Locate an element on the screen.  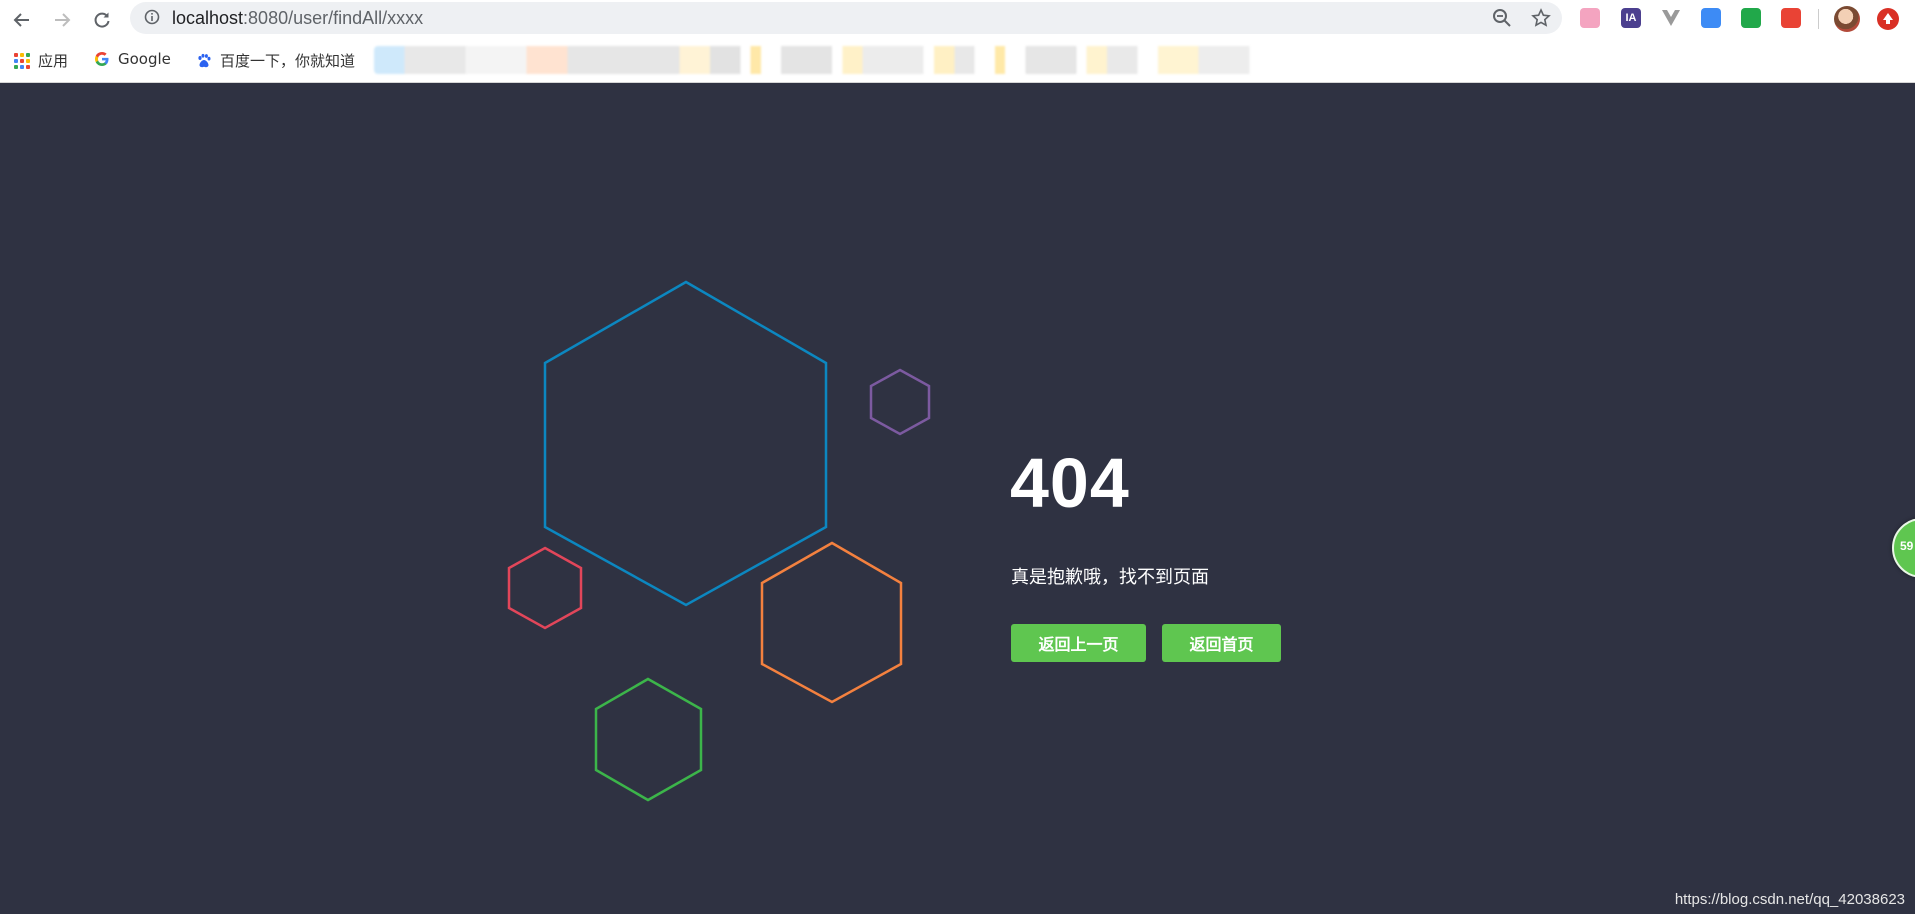
hexagon-graphic is located at coordinates (719, 541).